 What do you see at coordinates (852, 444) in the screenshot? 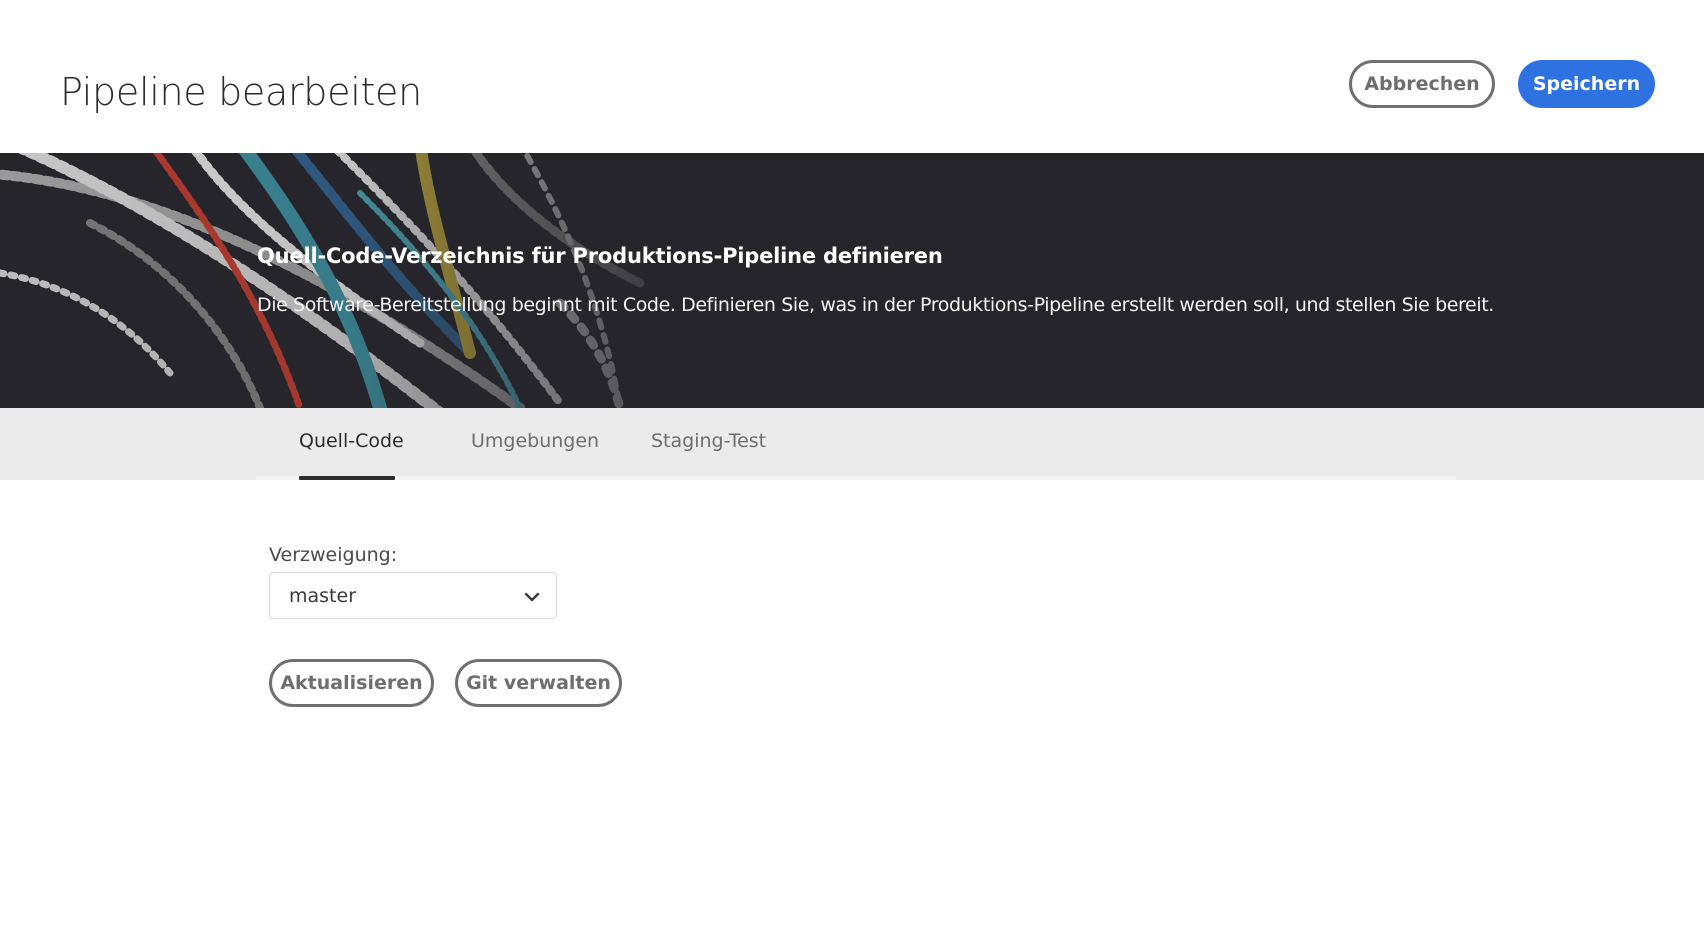
I see `tab-bar: Quell-Code Umgebungen Staging-Test` at bounding box center [852, 444].